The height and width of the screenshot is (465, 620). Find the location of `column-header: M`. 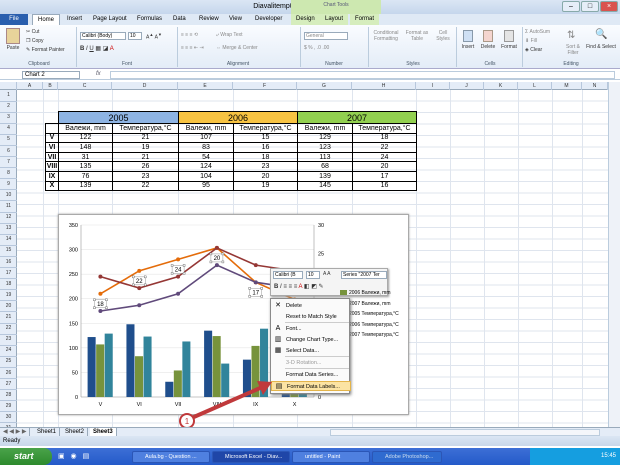

column-header: M is located at coordinates (567, 86).